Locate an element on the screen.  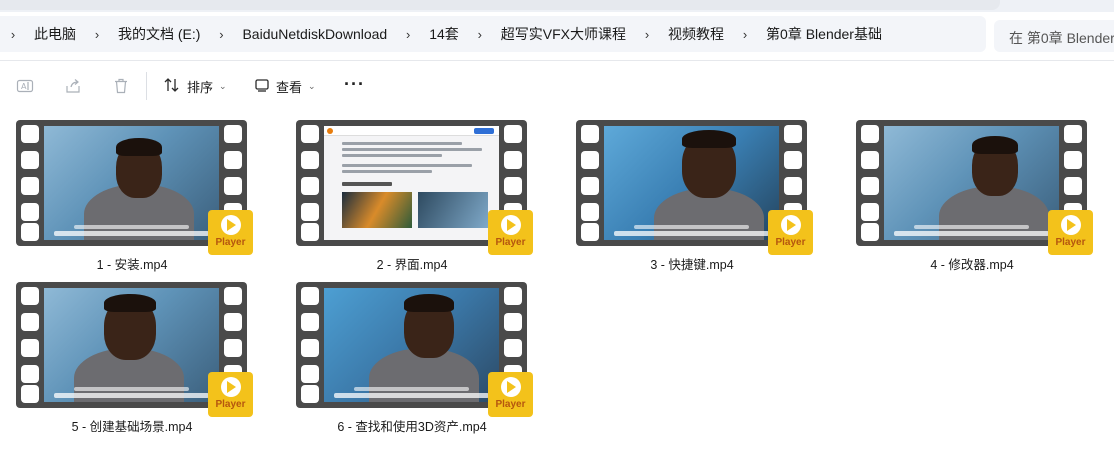
file-item: Player 2 - 界面.mp4 is located at coordinates (420, 196).